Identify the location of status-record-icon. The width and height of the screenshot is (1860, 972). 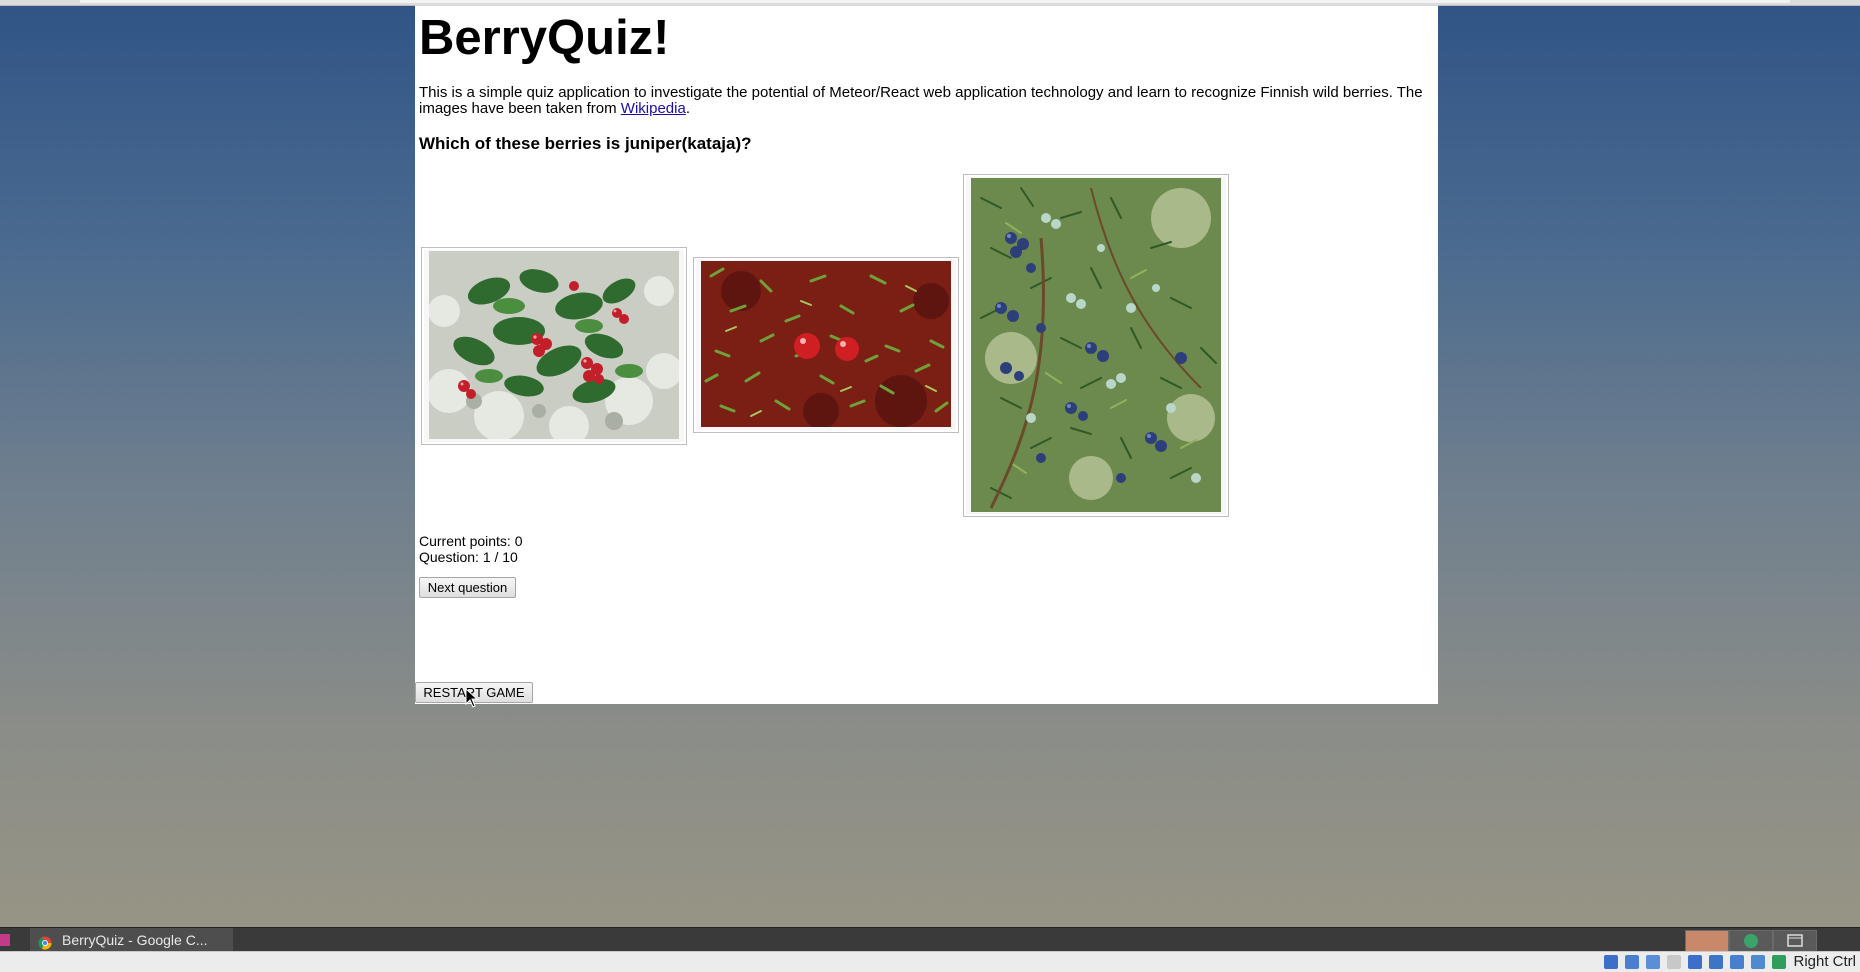
(1758, 962).